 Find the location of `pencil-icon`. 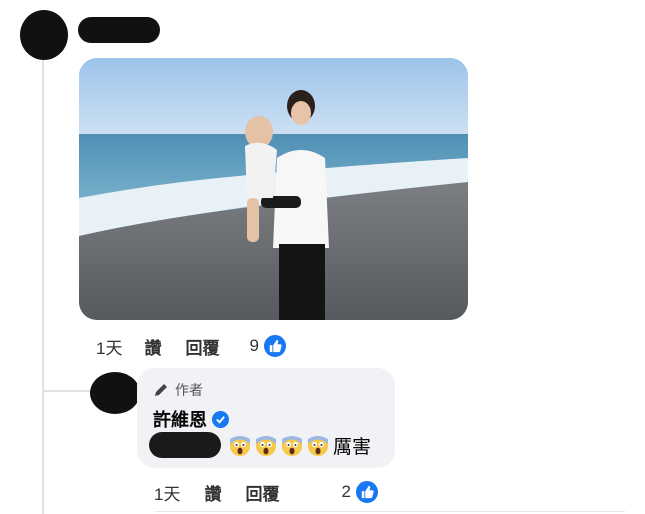

pencil-icon is located at coordinates (161, 390).